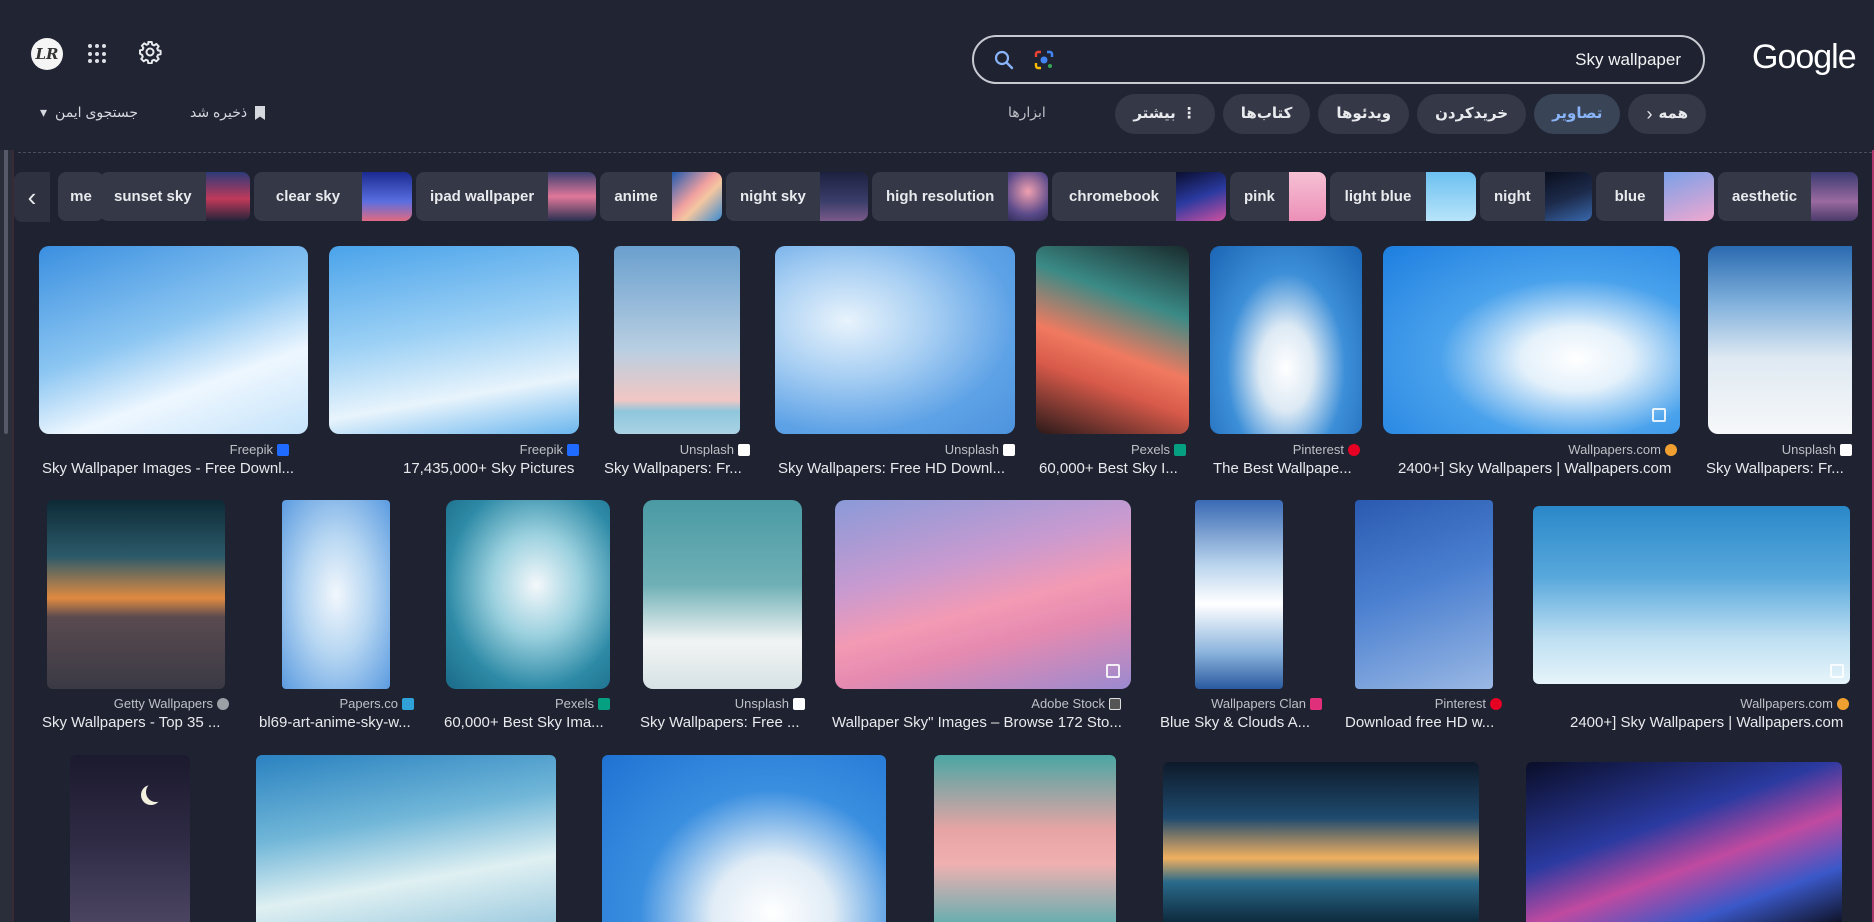 The width and height of the screenshot is (1874, 922). I want to click on chip-chromebook: chromebook, so click(1139, 196).